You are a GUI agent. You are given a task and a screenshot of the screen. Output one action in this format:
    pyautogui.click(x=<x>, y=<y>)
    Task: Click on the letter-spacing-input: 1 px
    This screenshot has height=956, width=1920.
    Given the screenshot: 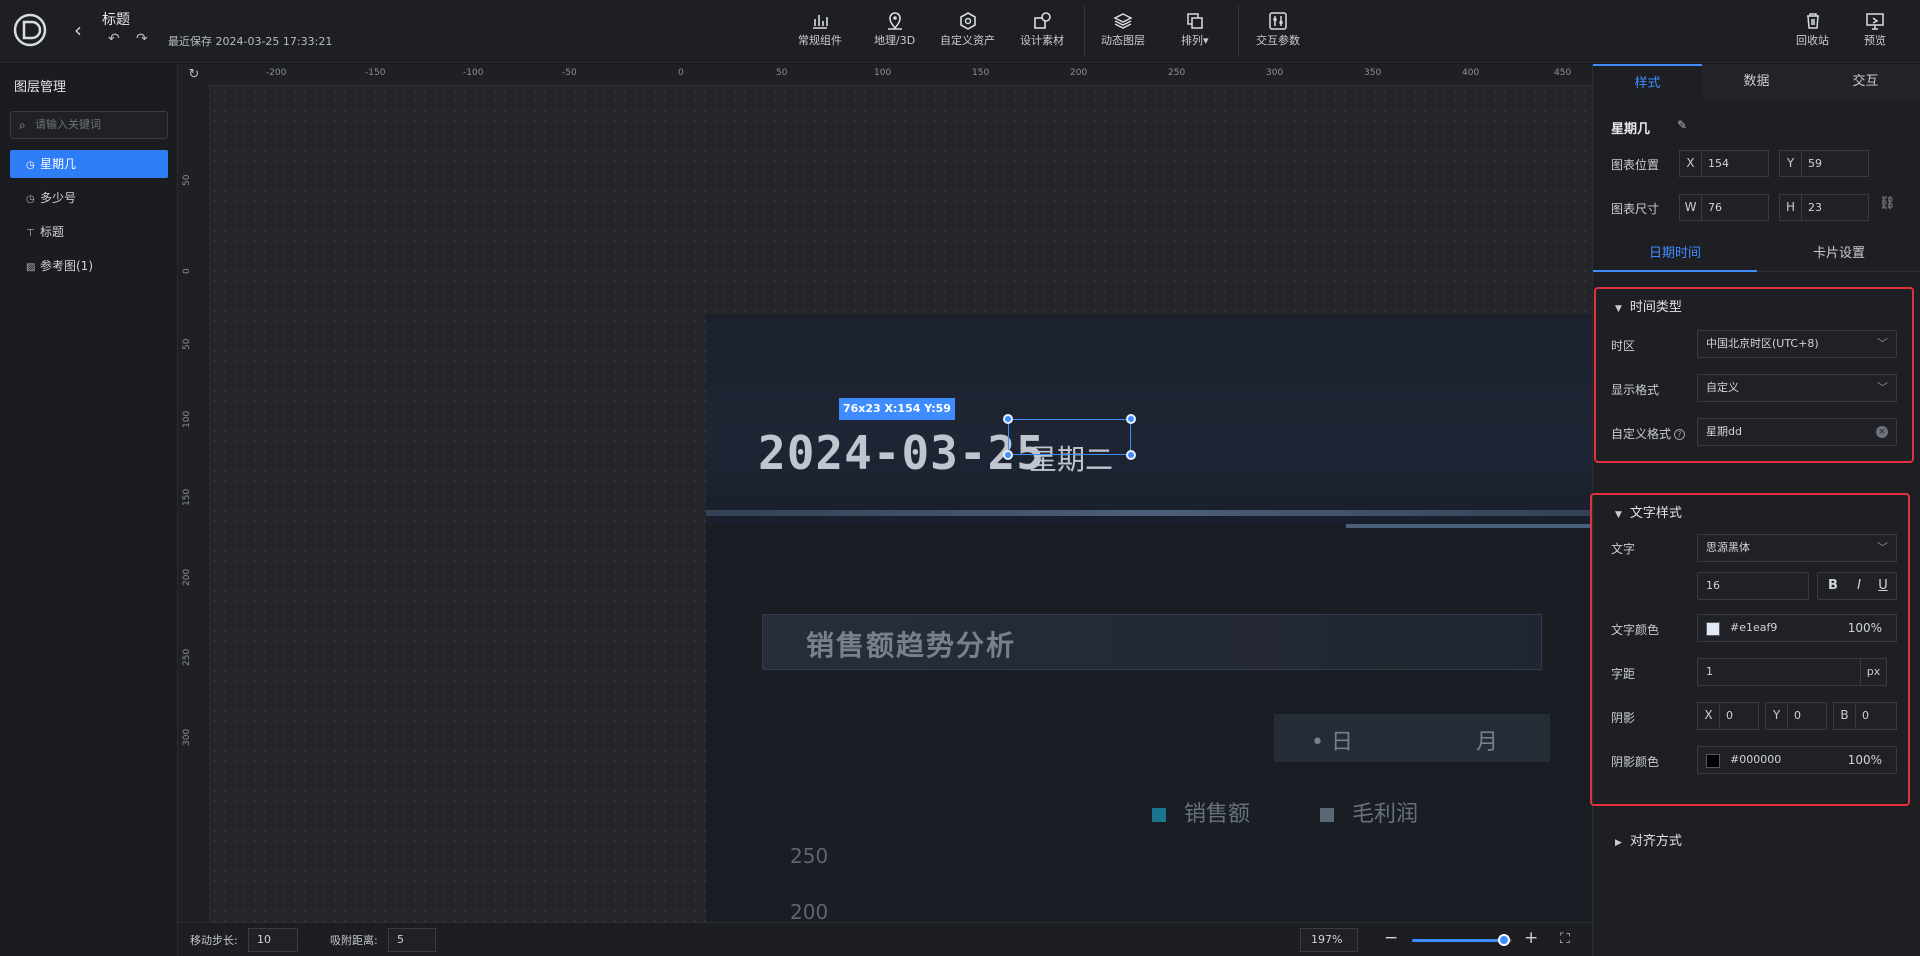 What is the action you would take?
    pyautogui.click(x=1792, y=672)
    